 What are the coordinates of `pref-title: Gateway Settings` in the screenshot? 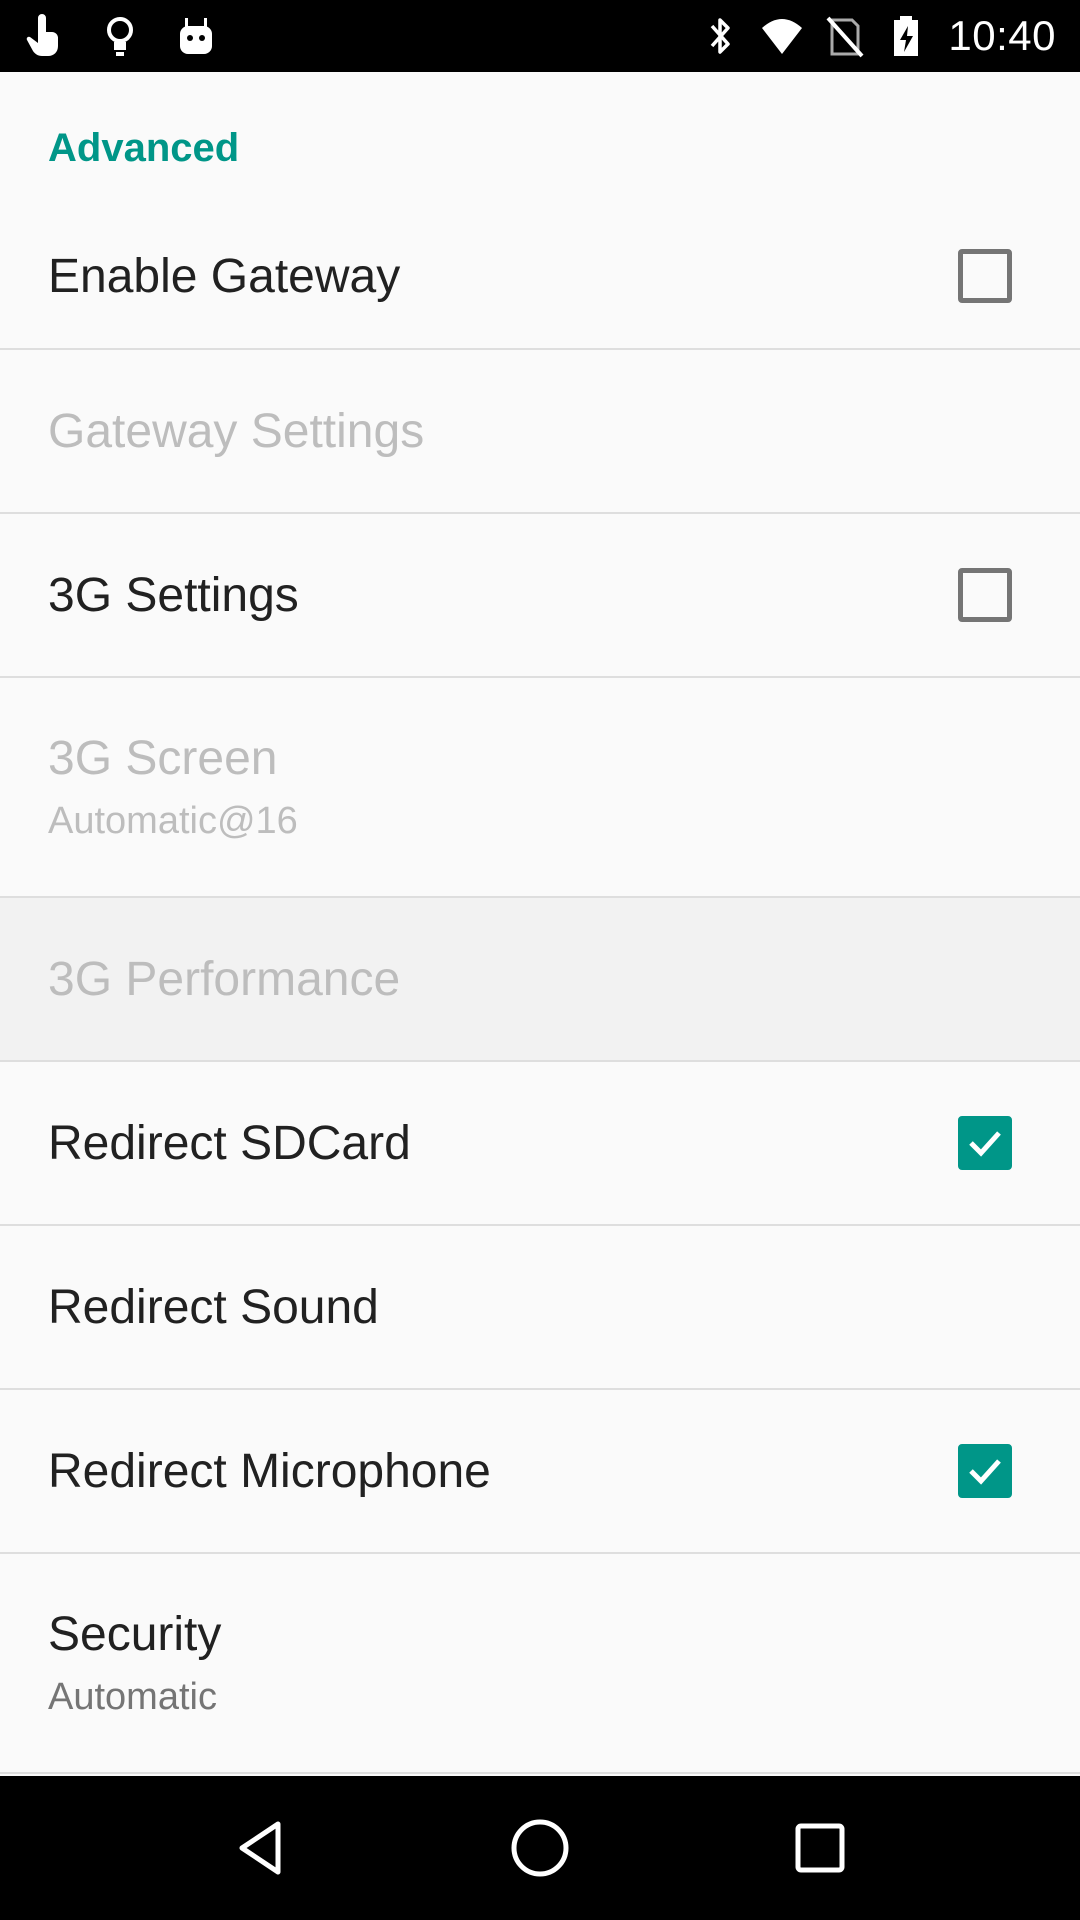 It's located at (236, 431).